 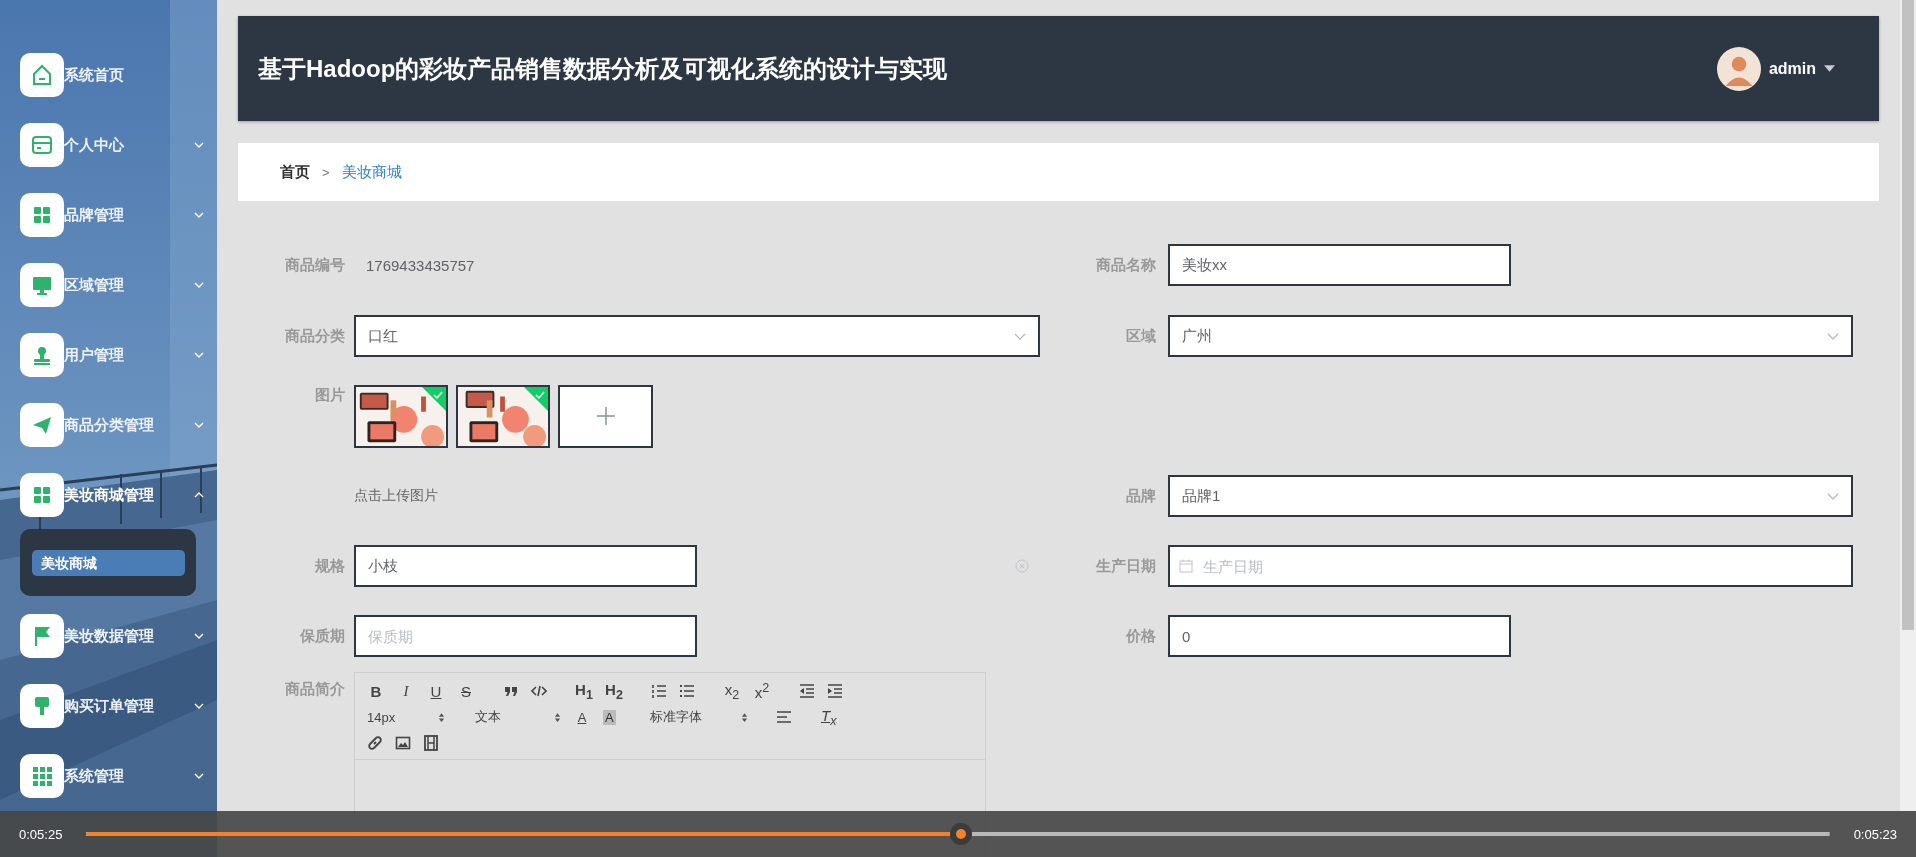 I want to click on upload-button, so click(x=605, y=416).